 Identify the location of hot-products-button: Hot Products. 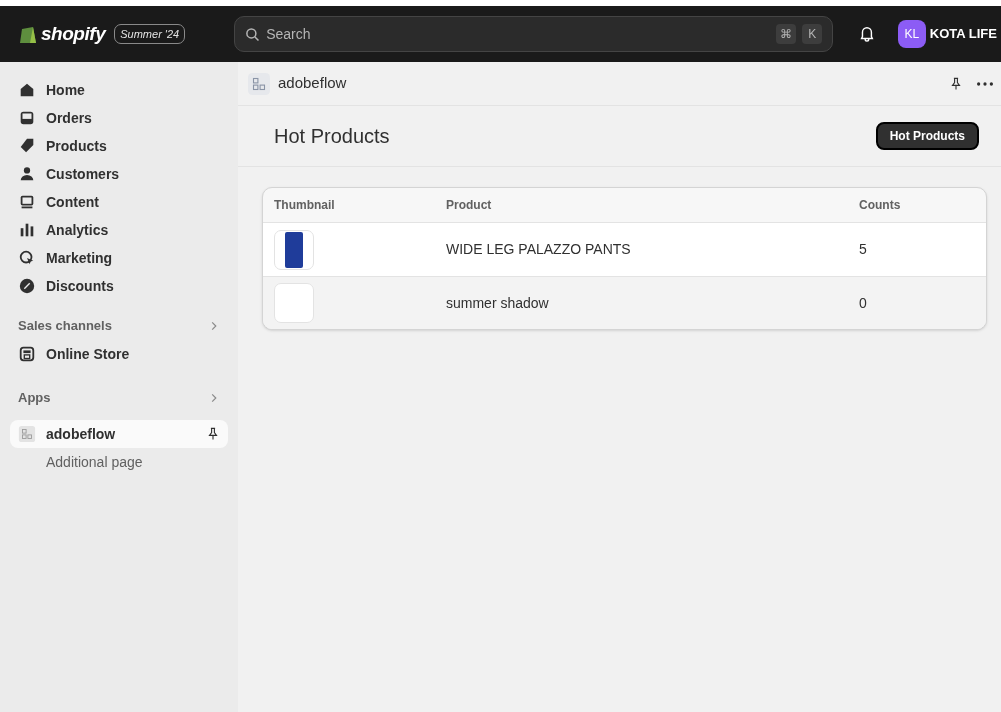
(927, 136).